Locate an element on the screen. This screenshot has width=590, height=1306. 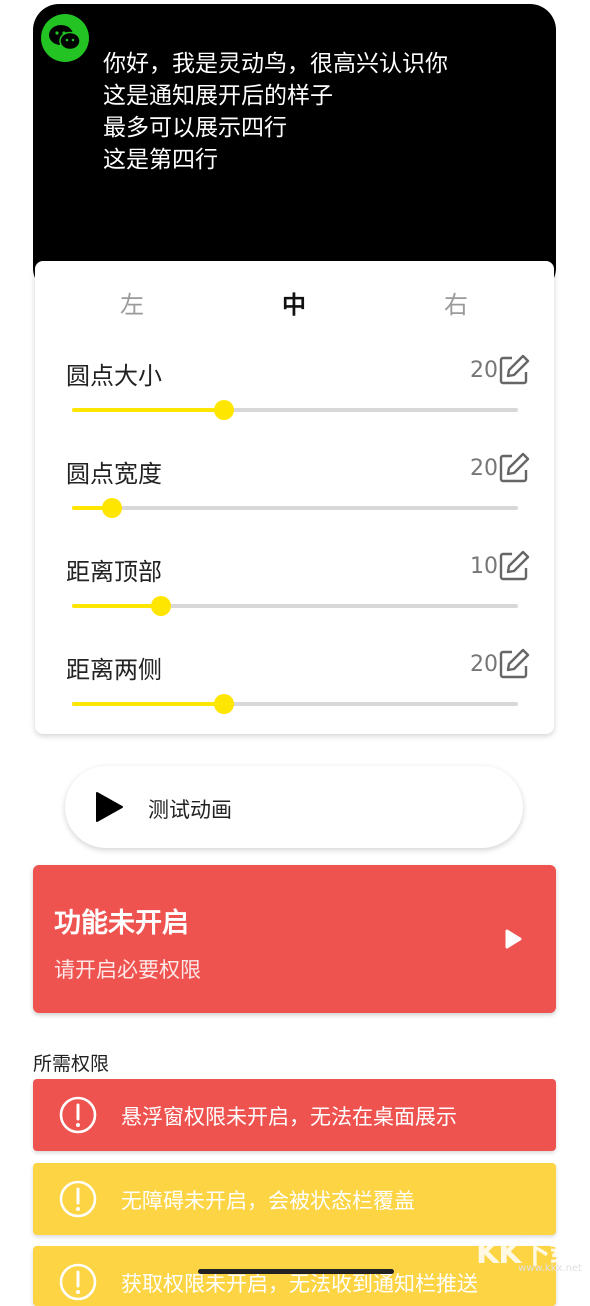
setting-label: 圆点宽度 is located at coordinates (114, 474).